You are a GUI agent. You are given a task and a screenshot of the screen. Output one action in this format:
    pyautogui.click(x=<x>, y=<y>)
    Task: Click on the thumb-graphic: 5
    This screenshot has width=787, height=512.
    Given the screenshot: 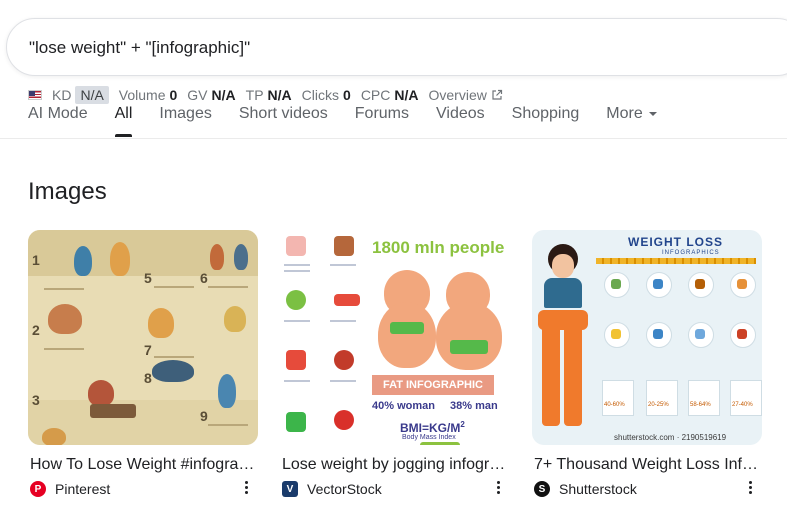 What is the action you would take?
    pyautogui.click(x=148, y=278)
    